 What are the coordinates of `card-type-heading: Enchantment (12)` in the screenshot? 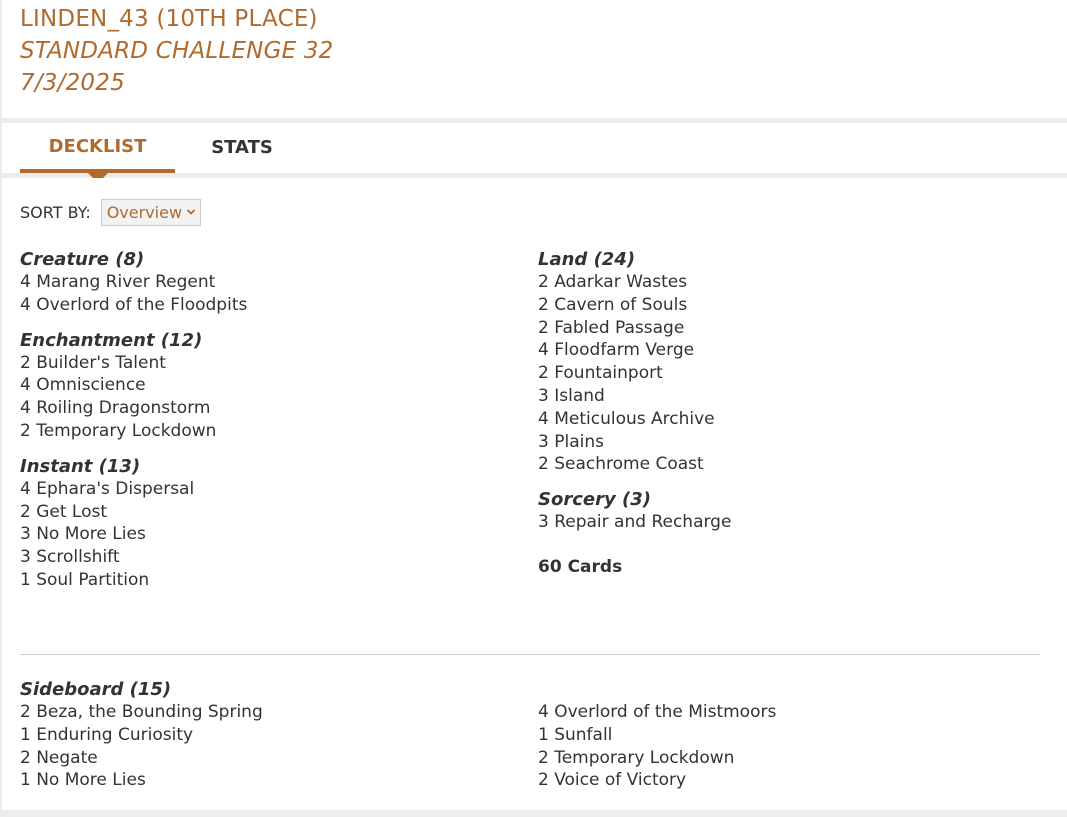 It's located at (111, 340).